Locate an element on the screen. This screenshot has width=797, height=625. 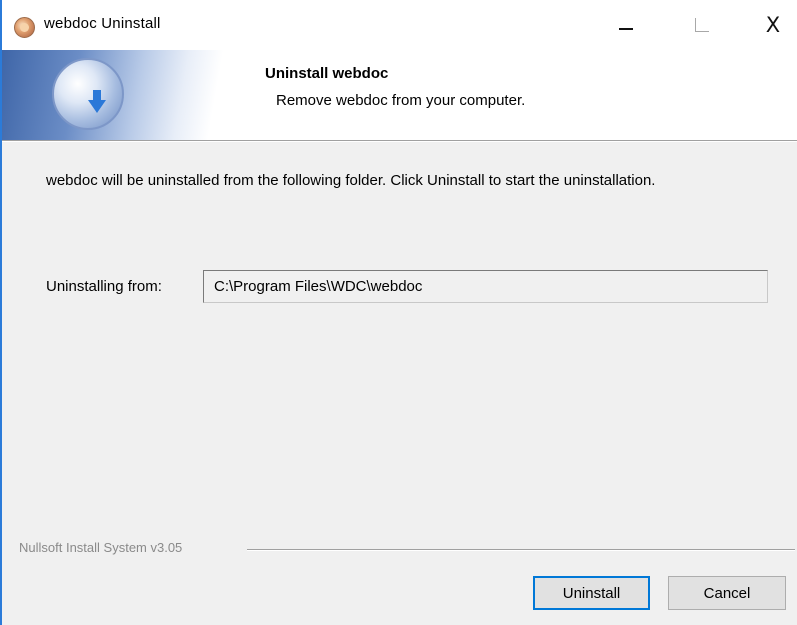
uninstall-from-label: Uninstalling from: is located at coordinates (104, 286).